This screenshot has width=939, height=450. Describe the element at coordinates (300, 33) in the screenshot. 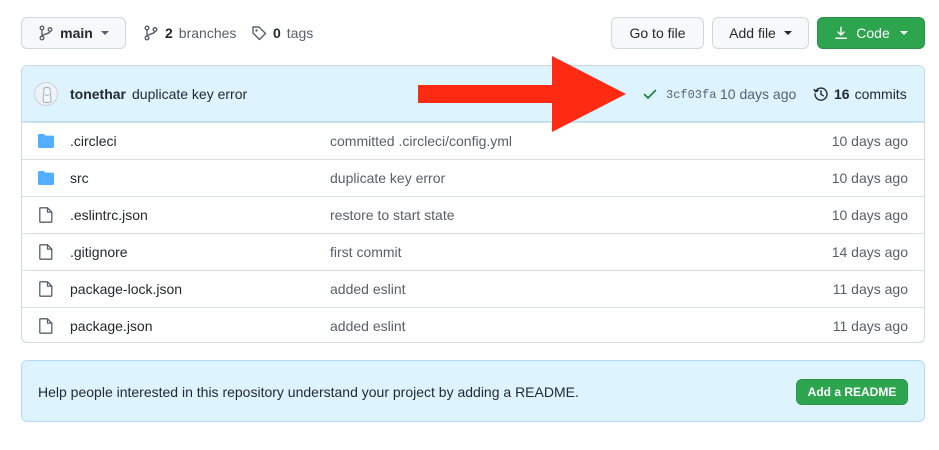

I see `tags-label: tags` at that location.